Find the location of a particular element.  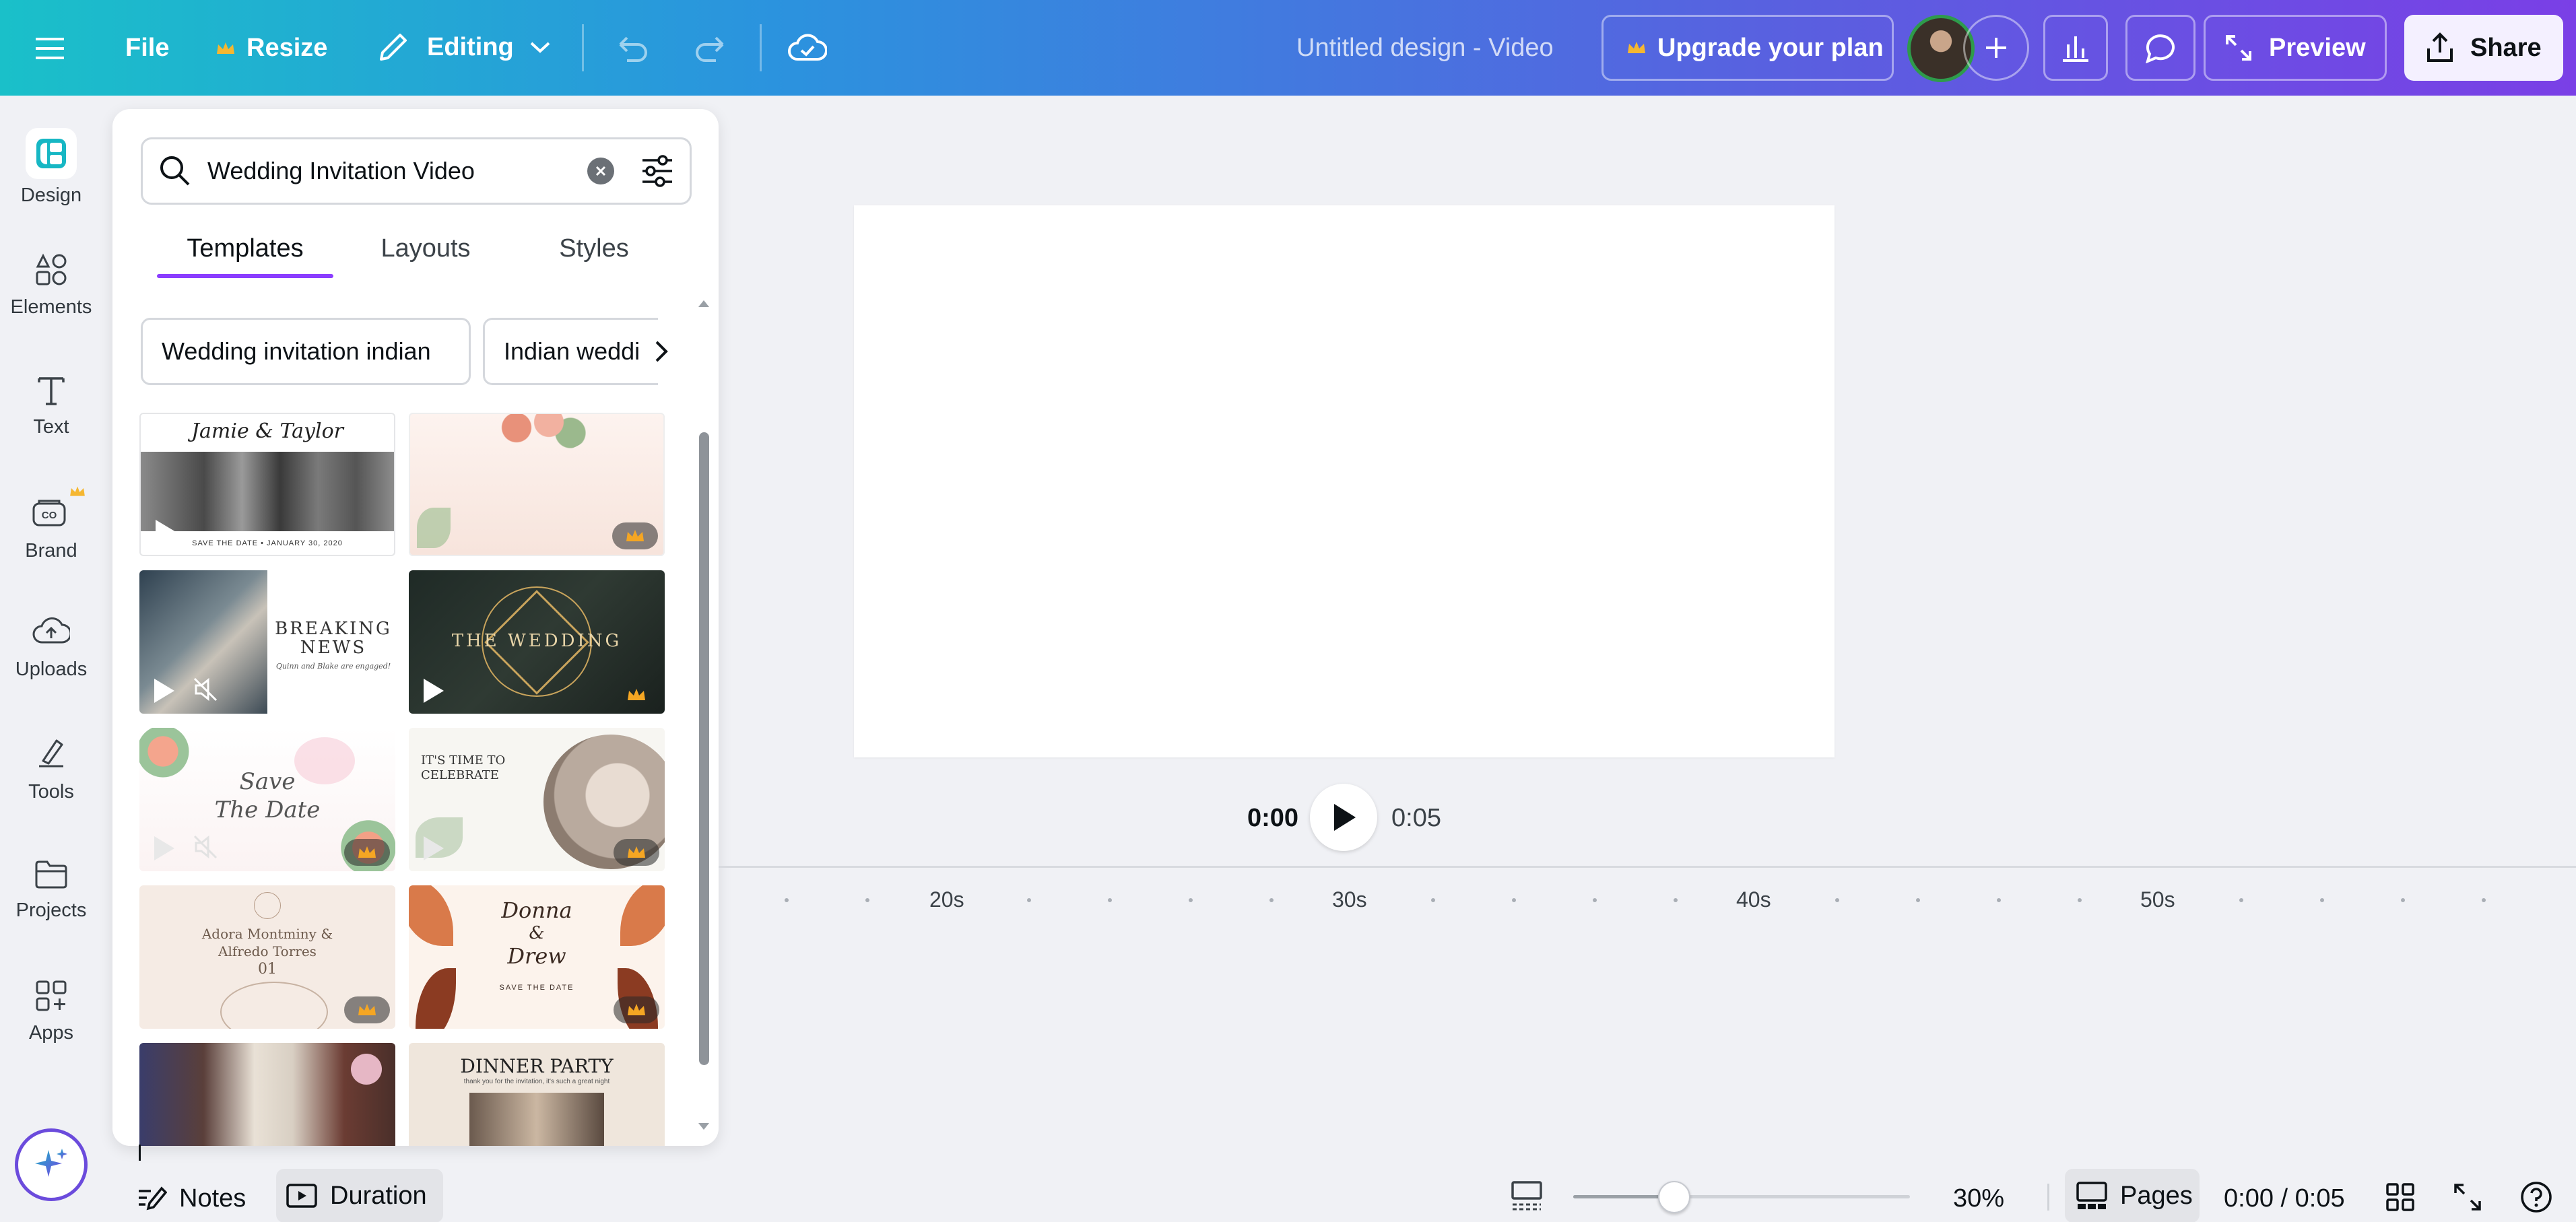

preview-button: Preview is located at coordinates (2295, 48).